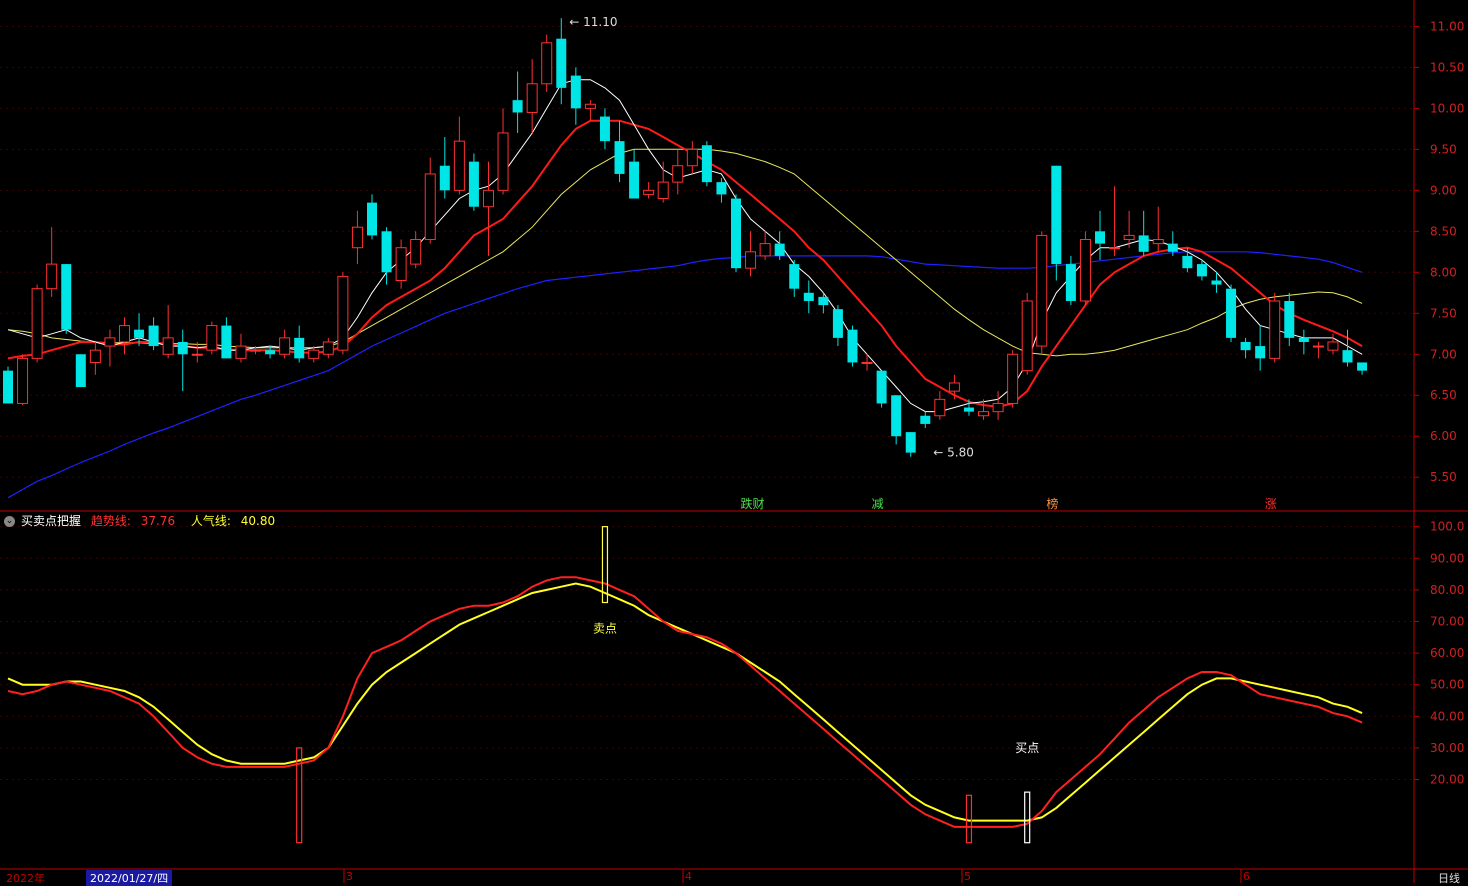 The image size is (1468, 886). Describe the element at coordinates (145, 520) in the screenshot. I see `indicator-header: ⌄ 买卖点把握 趋势线: 37.76 人气线: 40.80` at that location.